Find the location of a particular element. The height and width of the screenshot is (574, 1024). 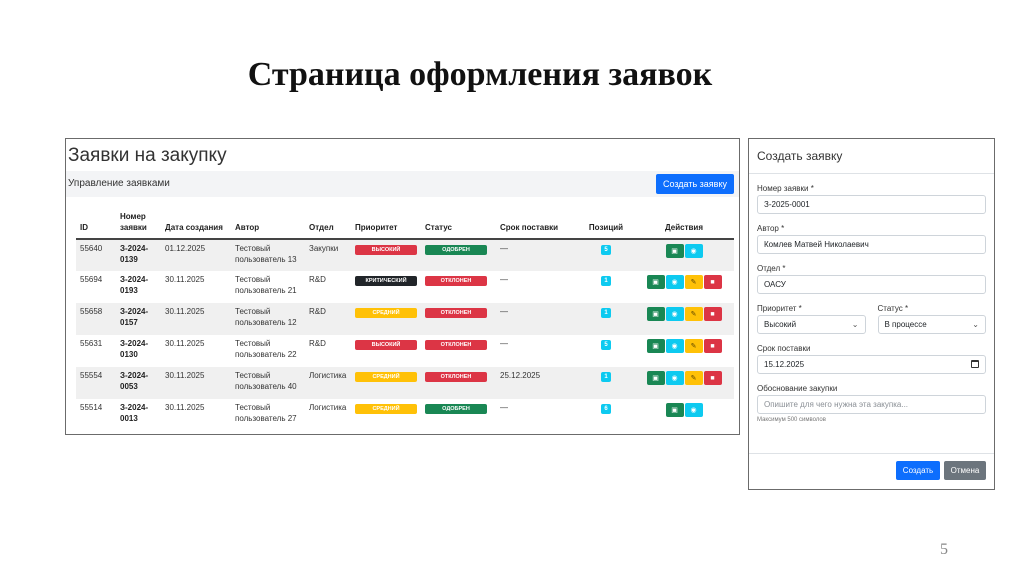

create-order-button: Создать заявку is located at coordinates (694, 184).